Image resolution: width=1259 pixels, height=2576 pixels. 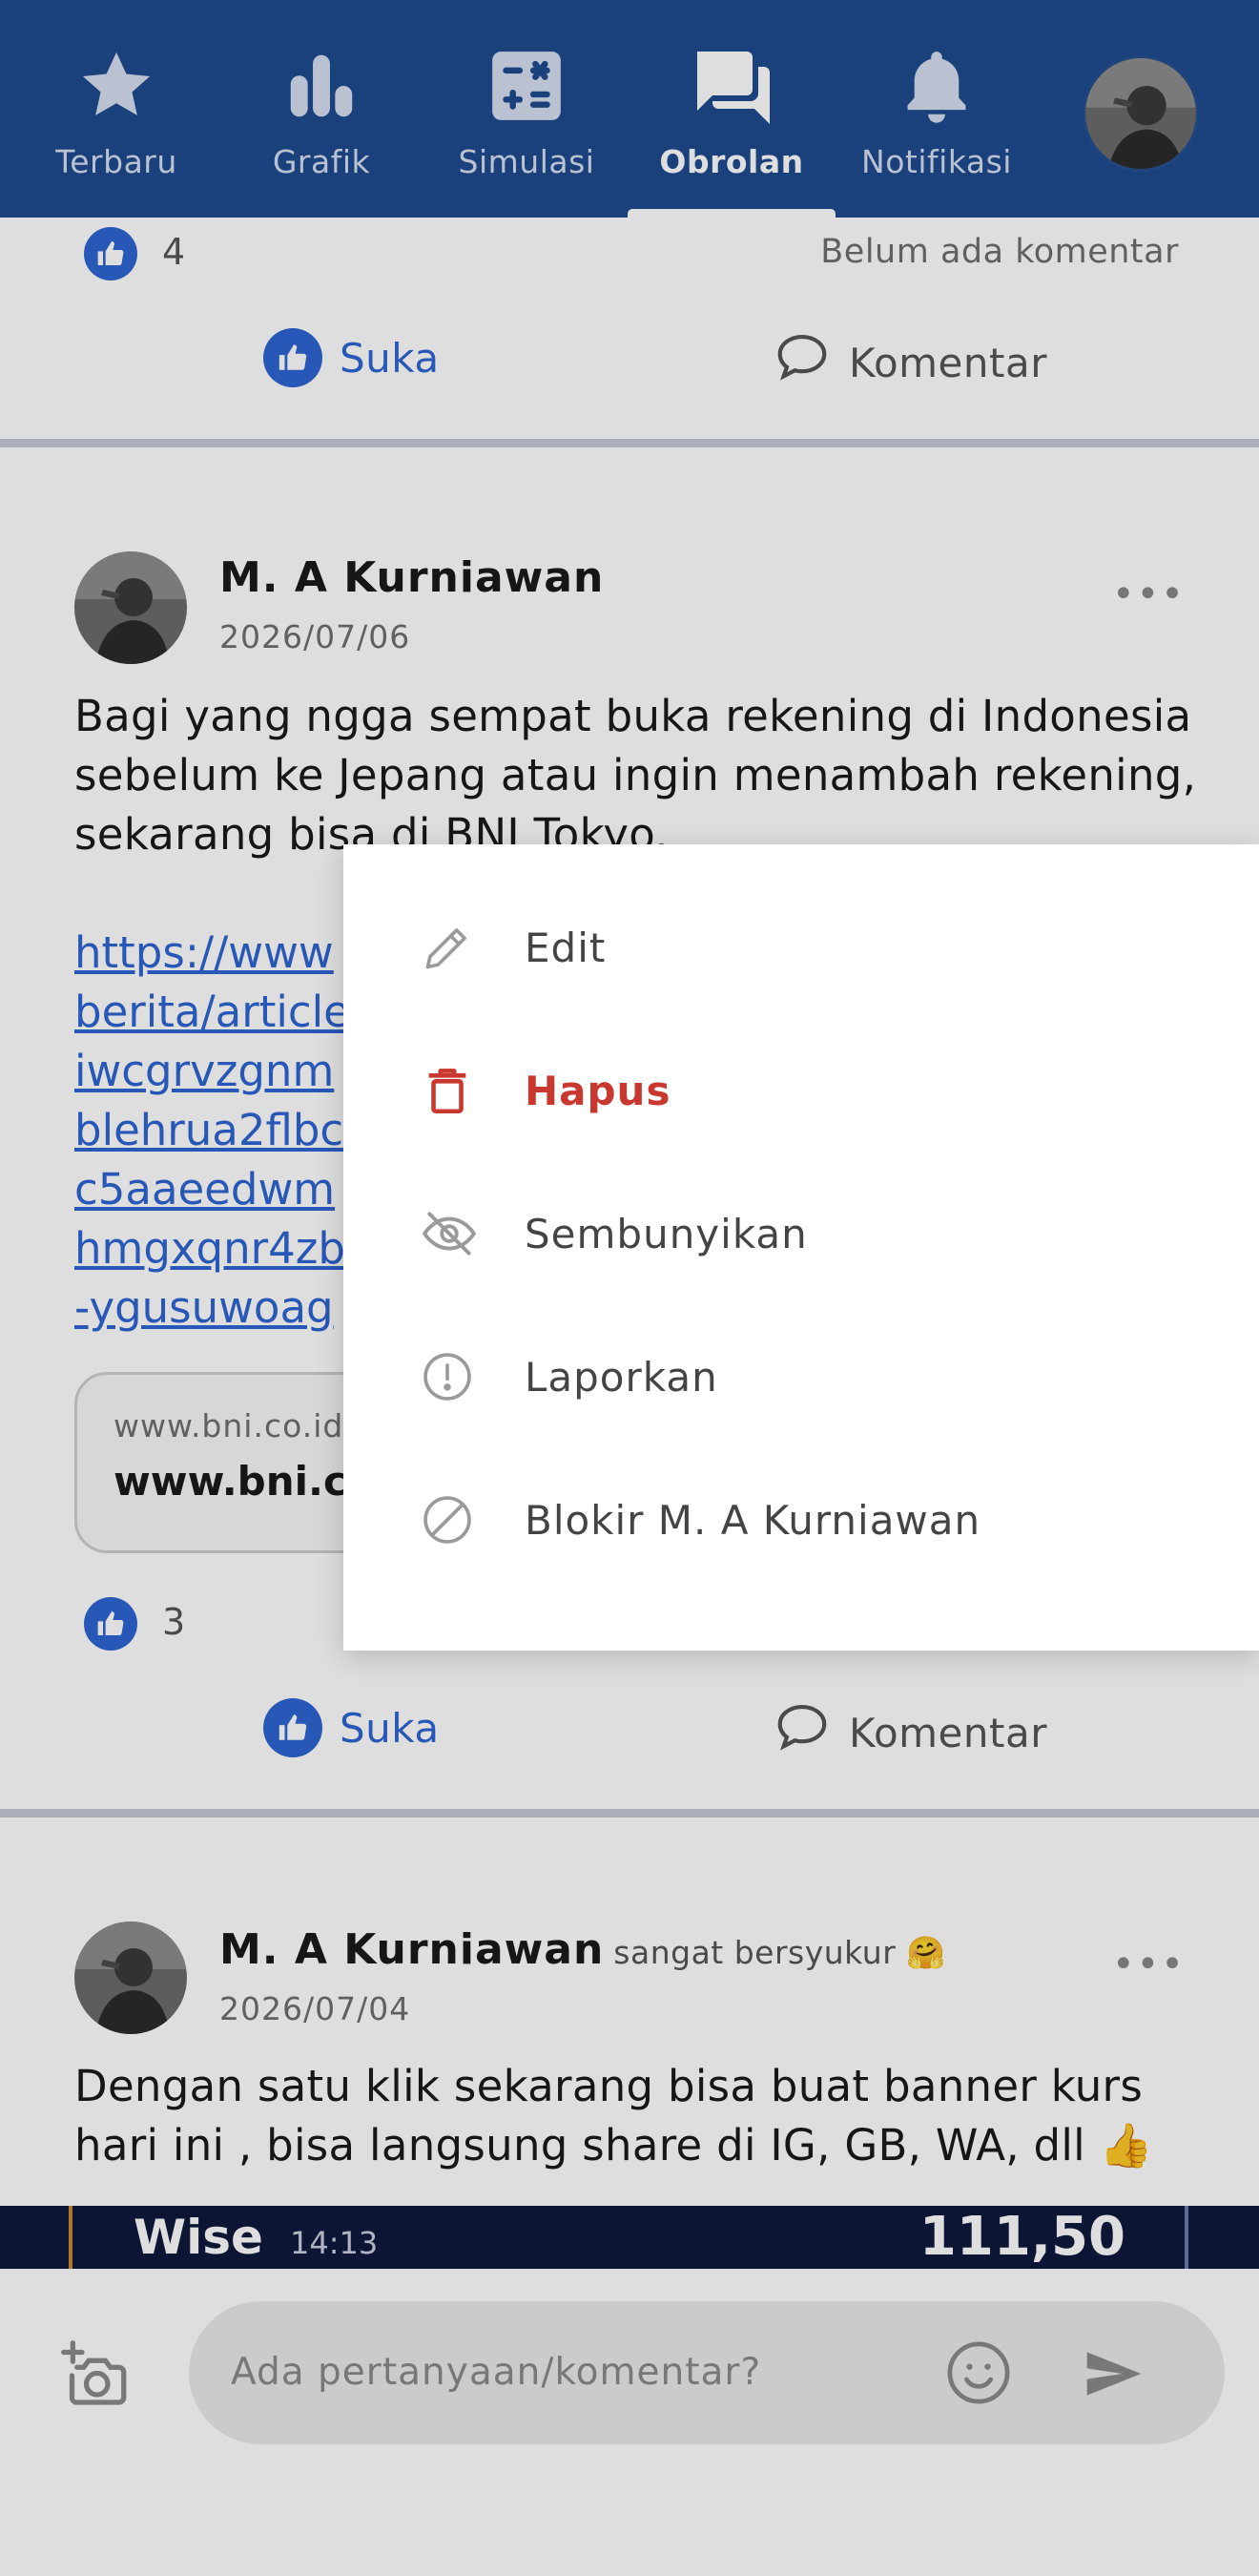 I want to click on menu-item-report: Laporkan, so click(x=801, y=1376).